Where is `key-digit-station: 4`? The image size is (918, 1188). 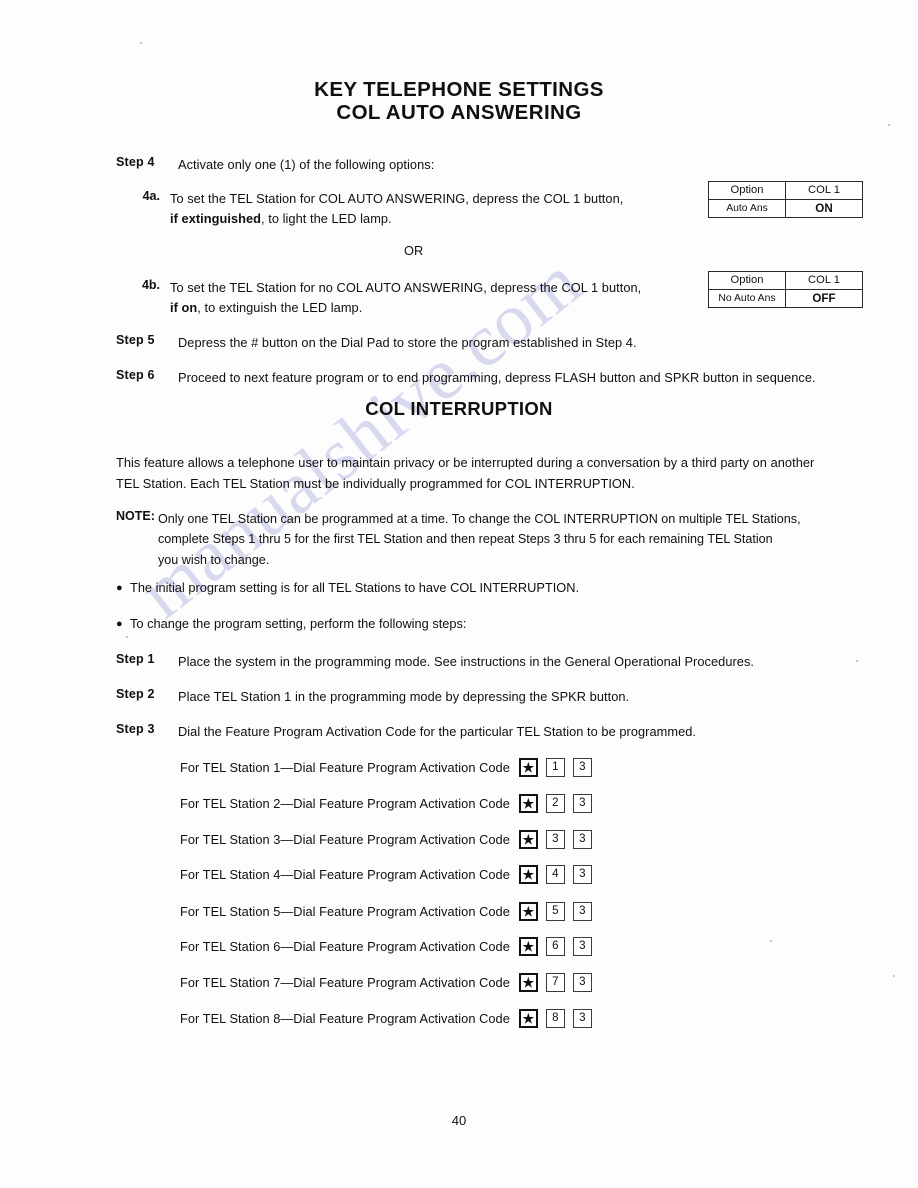 key-digit-station: 4 is located at coordinates (555, 874).